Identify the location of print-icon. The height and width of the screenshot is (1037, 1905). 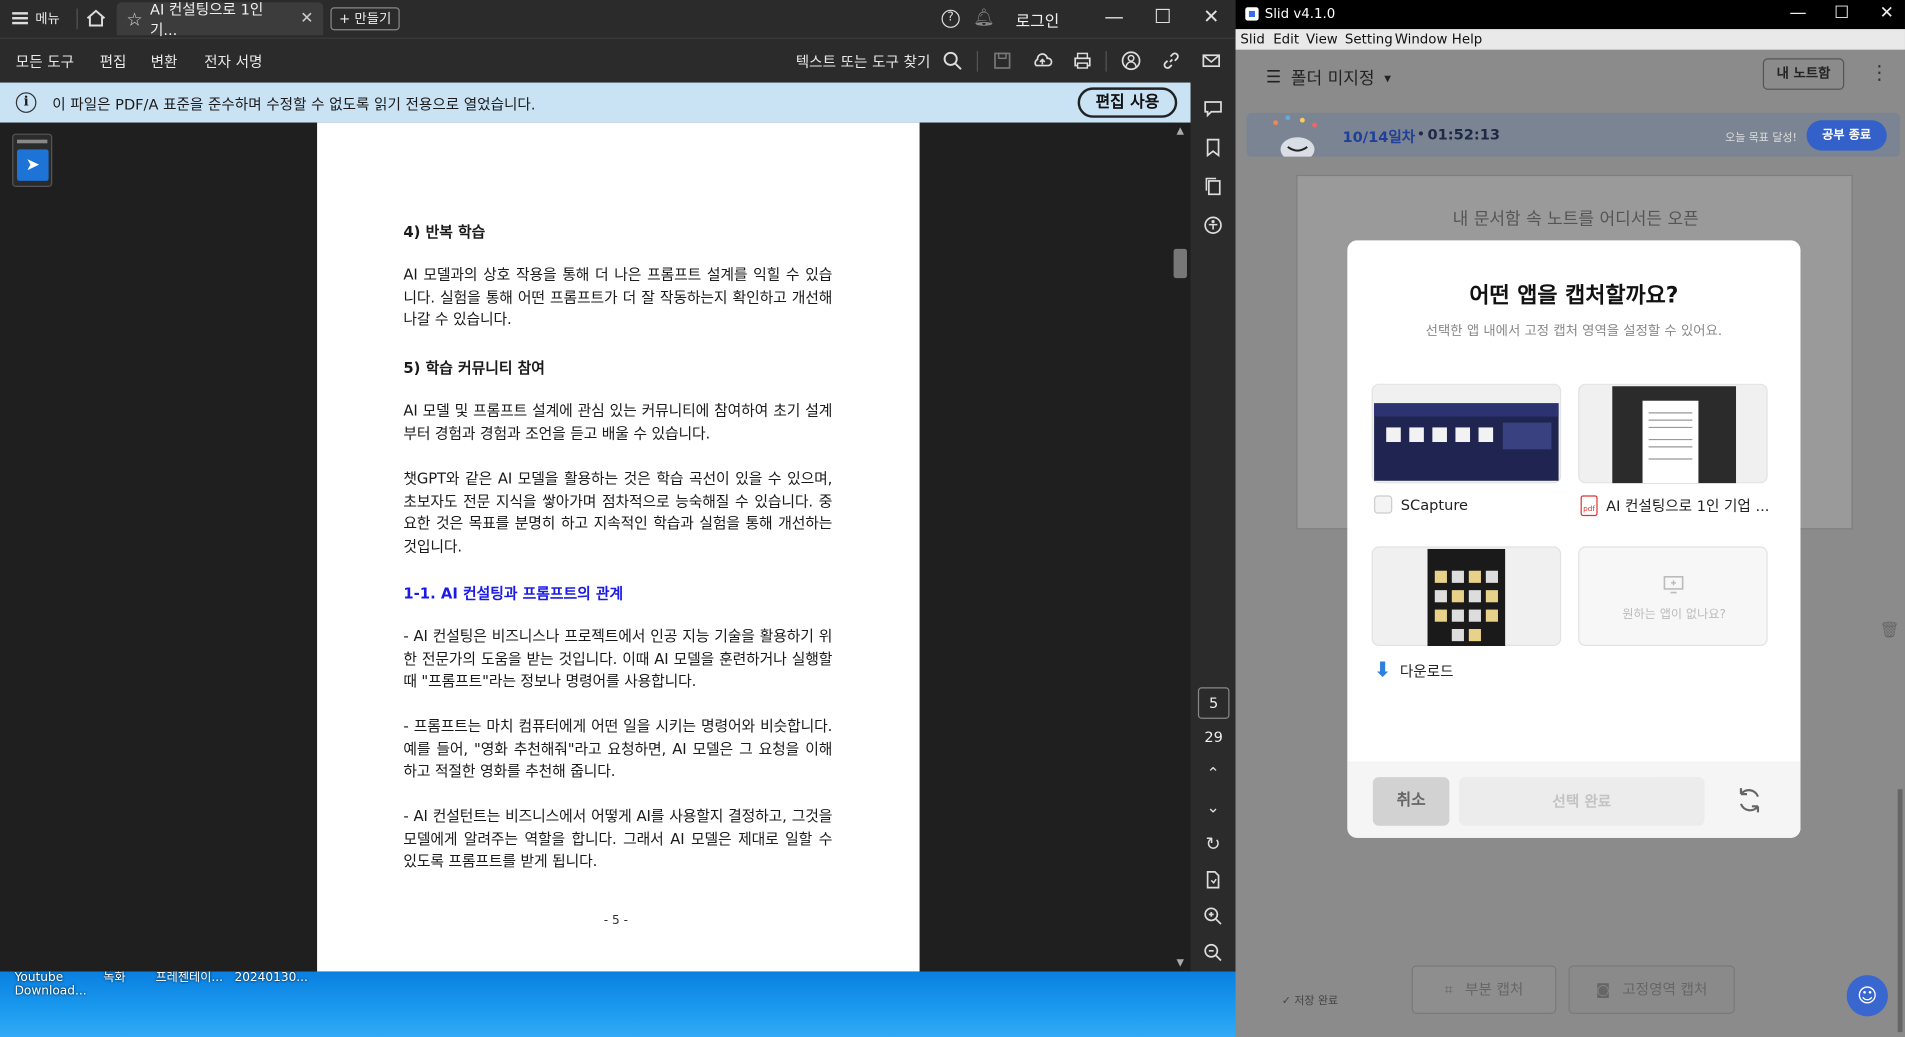
(1083, 61).